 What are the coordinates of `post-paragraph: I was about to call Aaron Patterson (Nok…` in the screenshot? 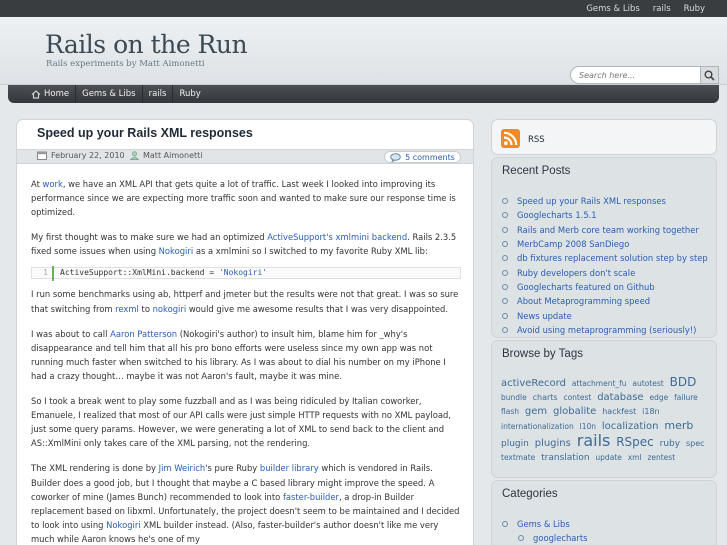 It's located at (246, 355).